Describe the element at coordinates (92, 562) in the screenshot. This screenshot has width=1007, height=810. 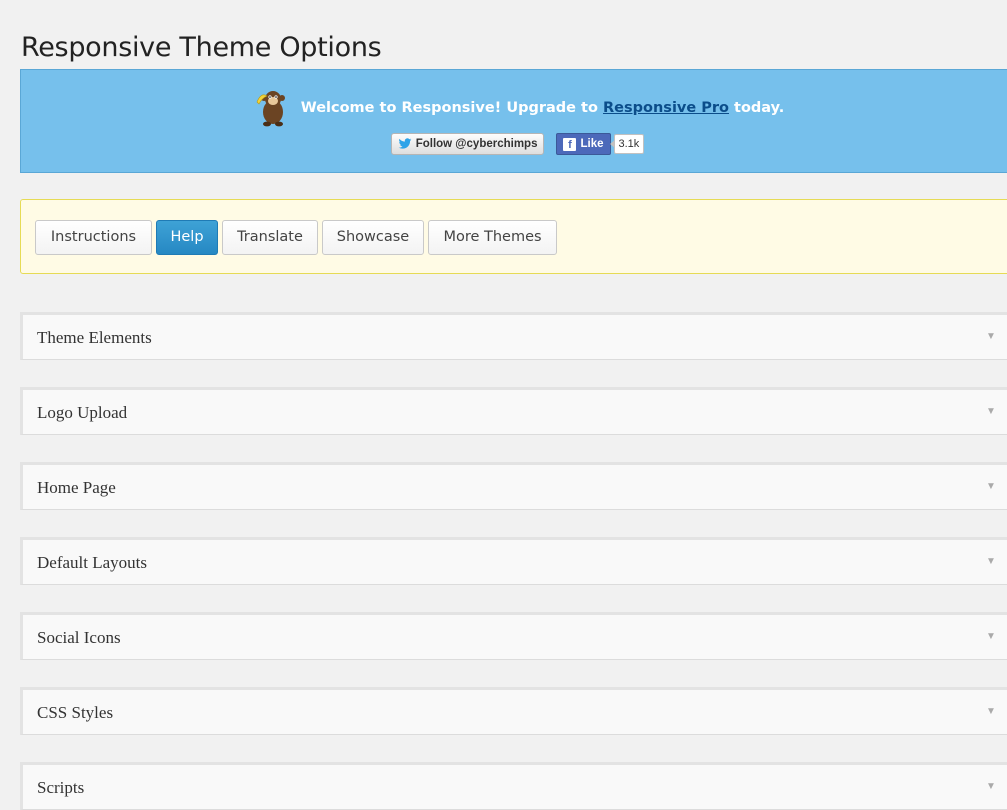
I see `section-title: Default Layouts` at that location.